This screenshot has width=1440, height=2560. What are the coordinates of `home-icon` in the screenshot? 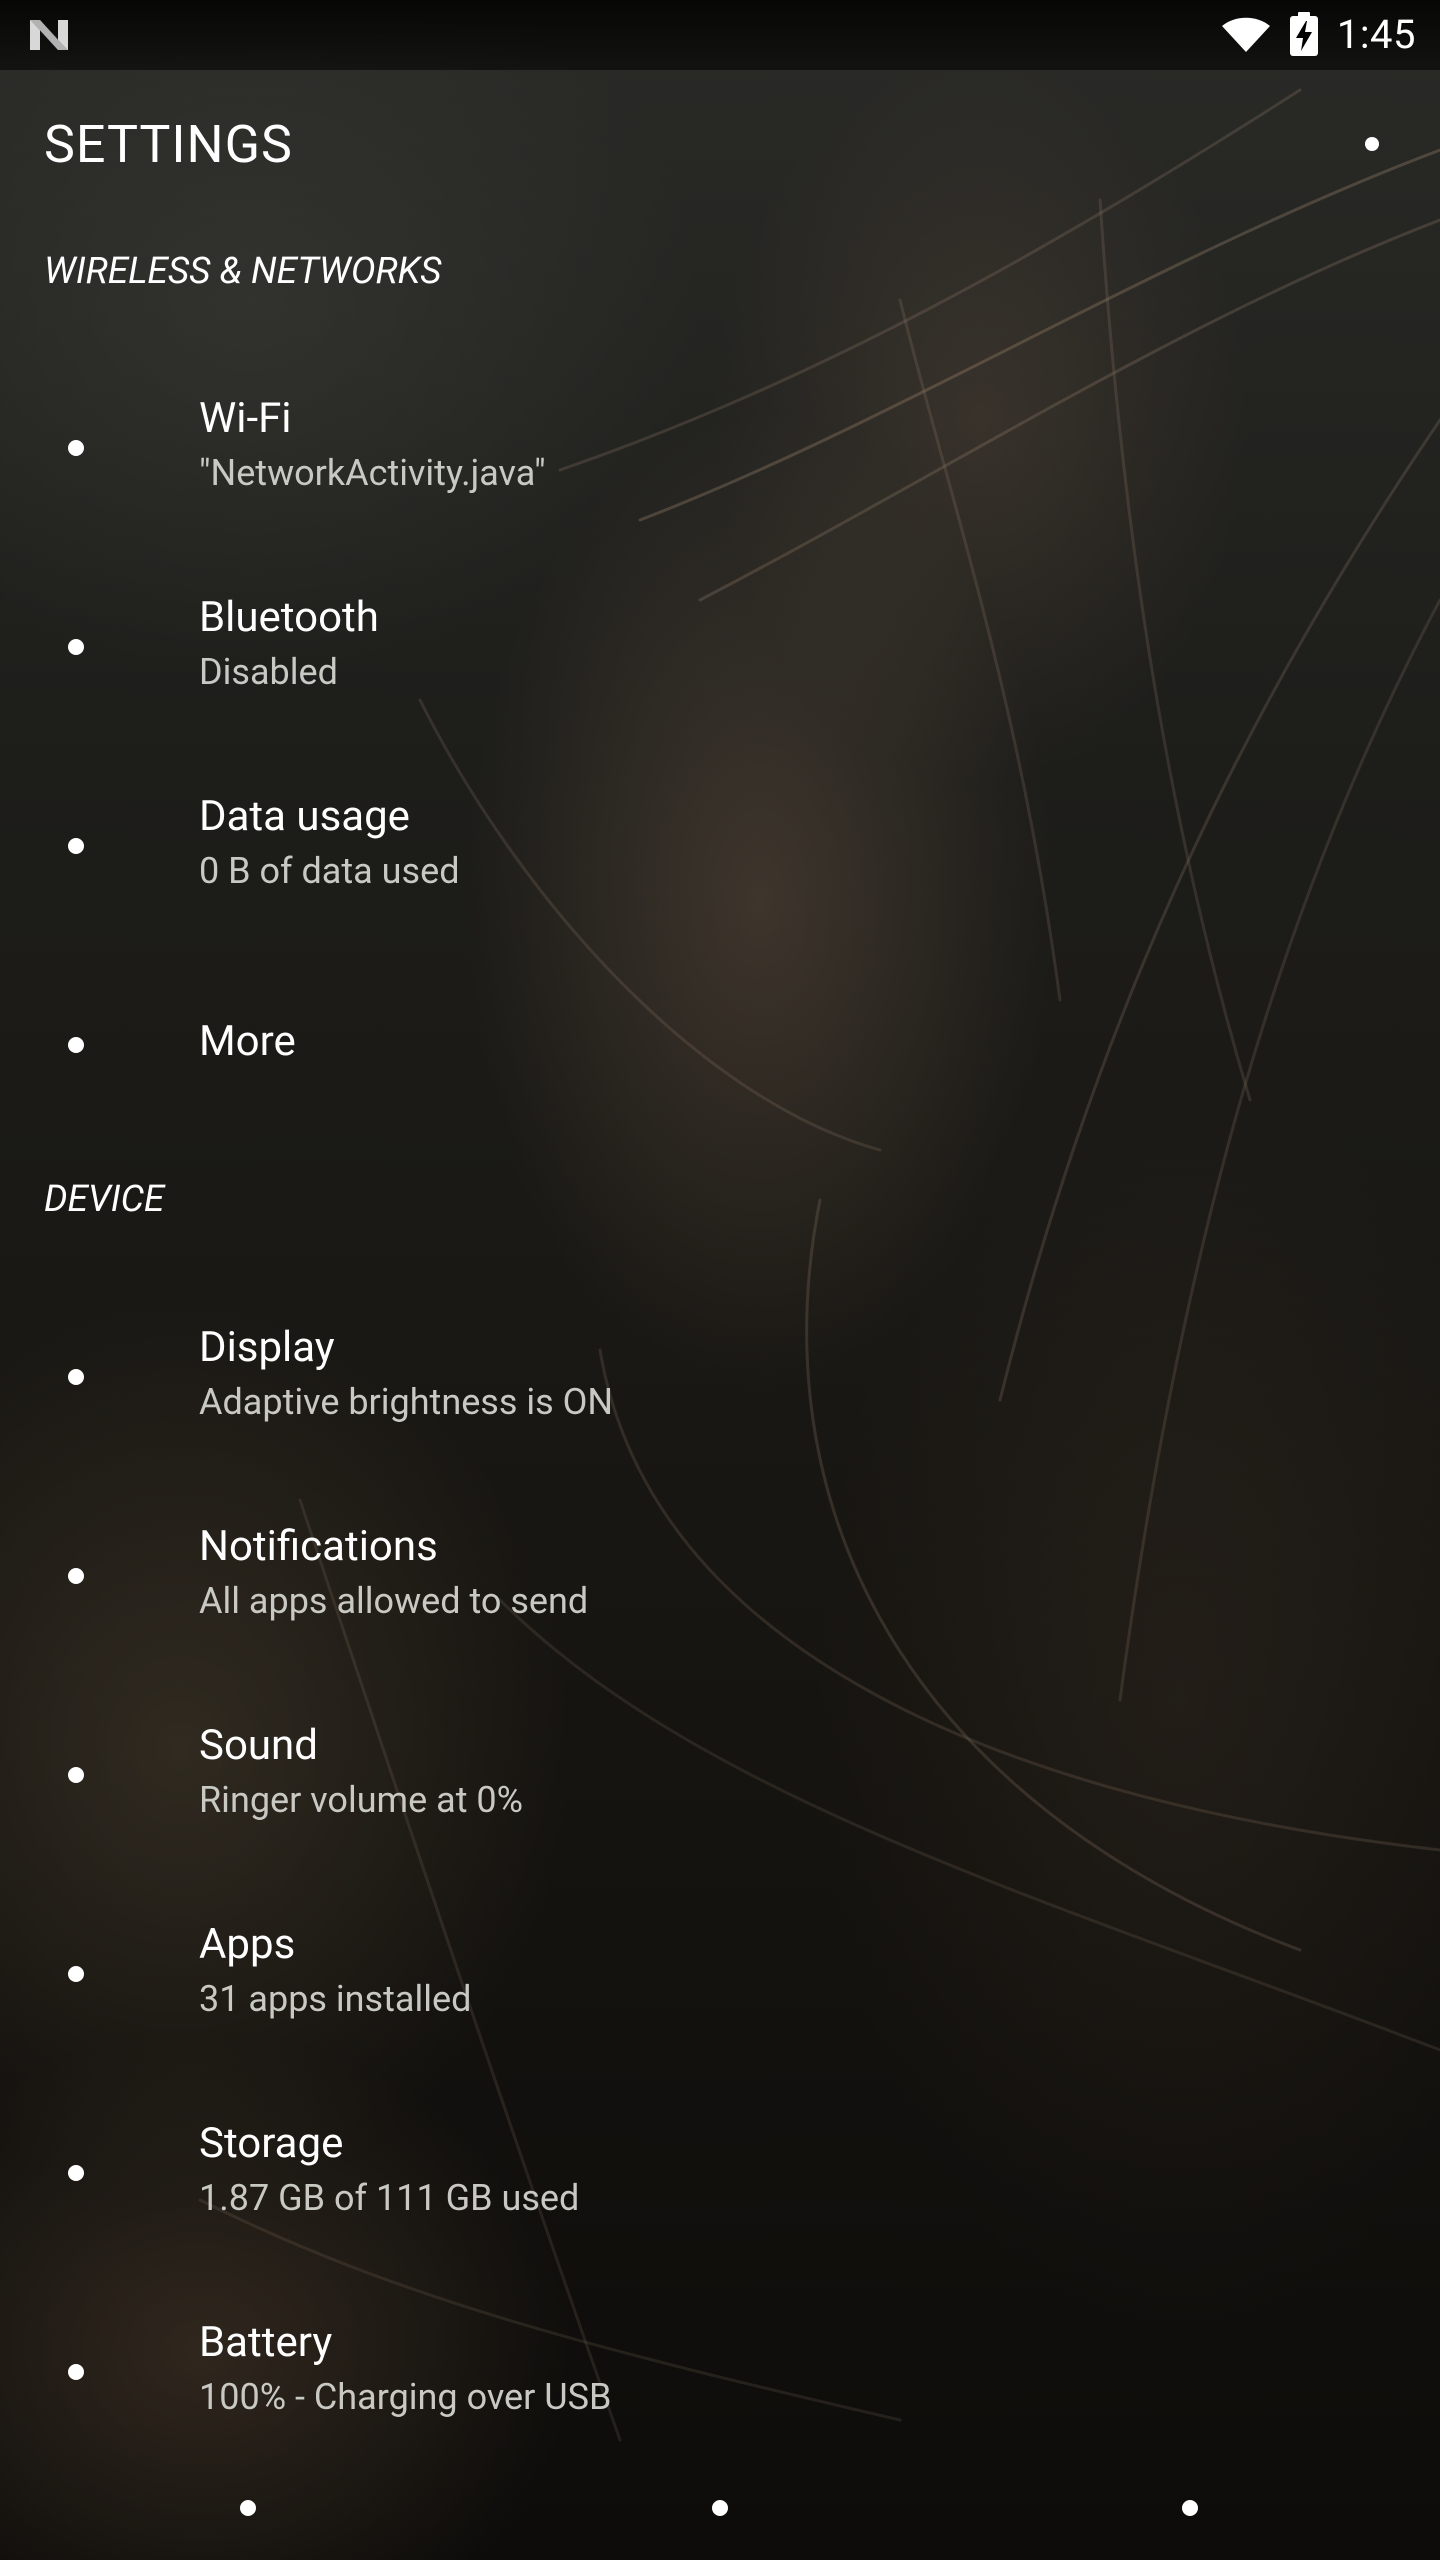 It's located at (720, 2508).